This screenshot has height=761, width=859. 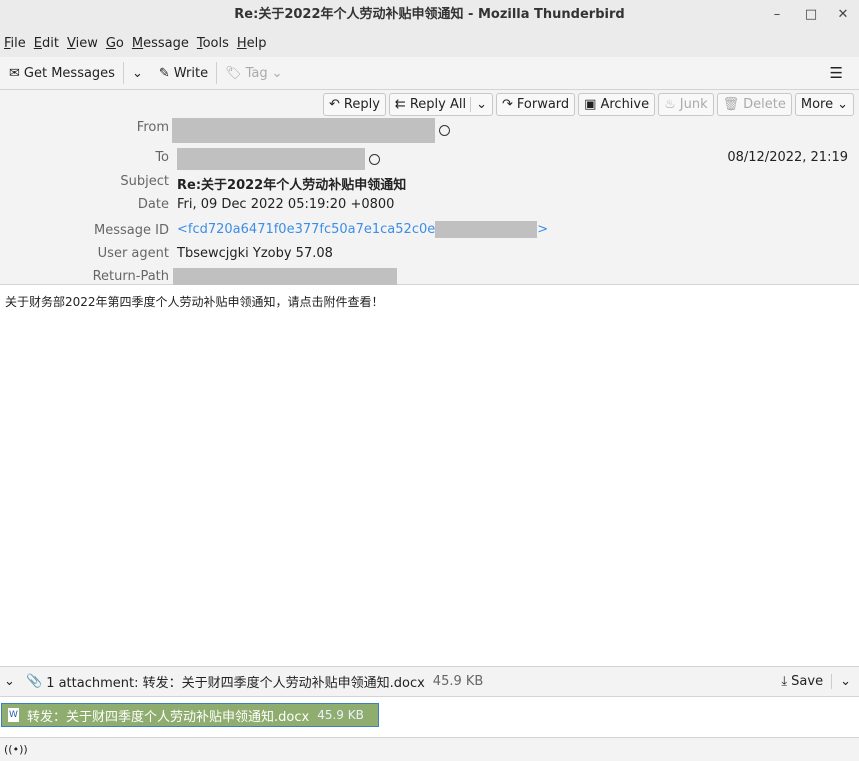 I want to click on date-value: Fri, 09 Dec 2022 05:19:20 +0800, so click(x=286, y=204).